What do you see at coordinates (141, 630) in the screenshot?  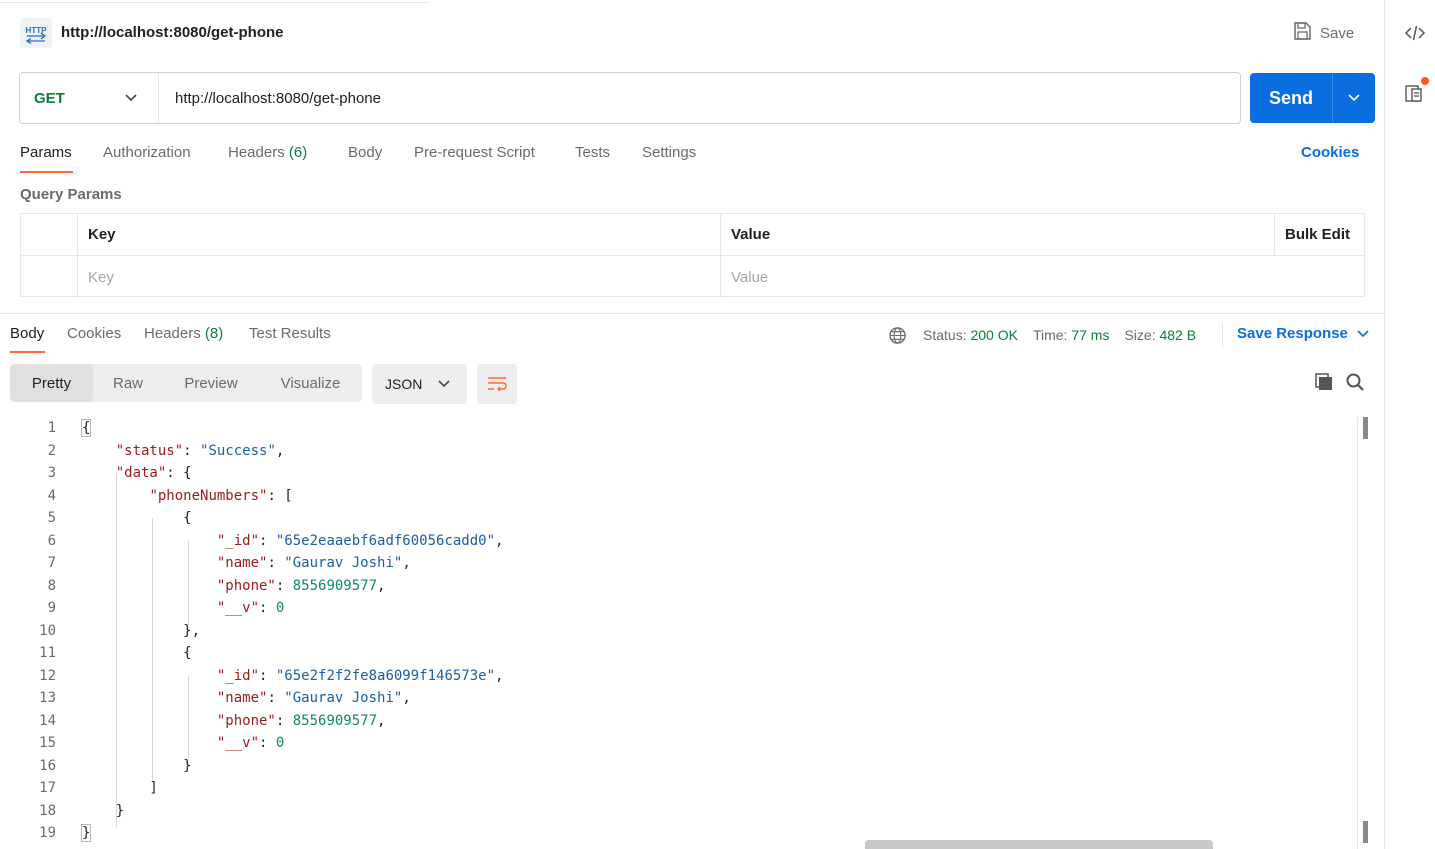 I see `code-text: },` at bounding box center [141, 630].